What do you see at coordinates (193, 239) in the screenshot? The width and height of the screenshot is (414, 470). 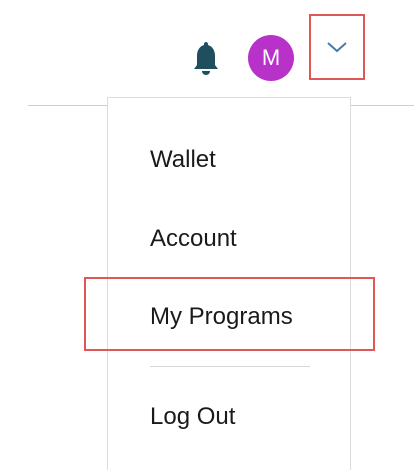 I see `menu-item-account: Account` at bounding box center [193, 239].